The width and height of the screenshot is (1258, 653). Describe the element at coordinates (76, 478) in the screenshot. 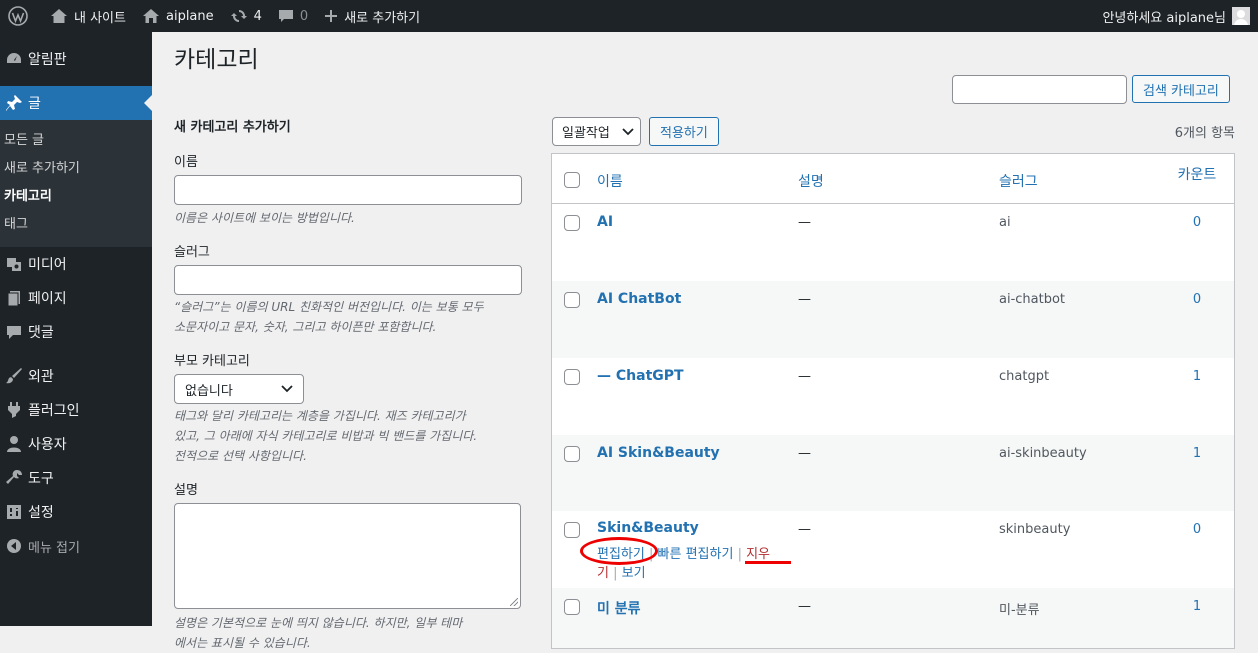

I see `menu-tools: 도구` at that location.